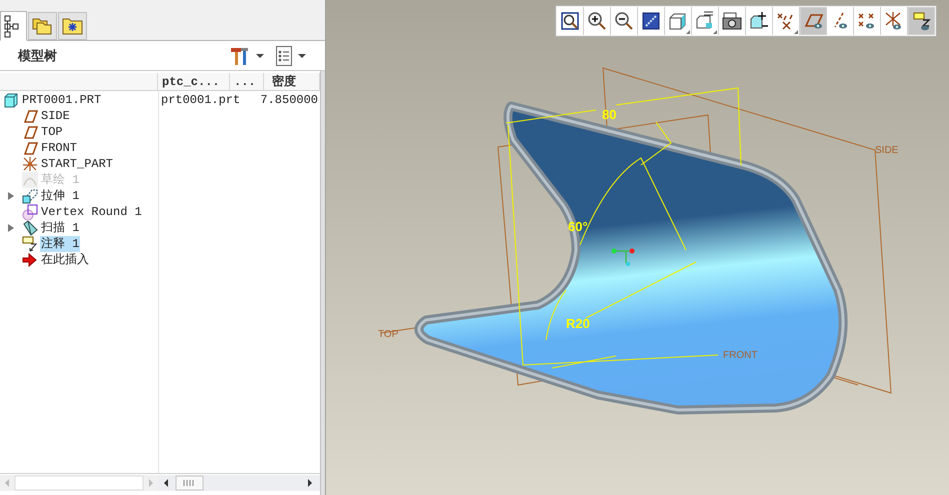 This screenshot has width=949, height=495. I want to click on coordinate-axis-icon, so click(623, 257).